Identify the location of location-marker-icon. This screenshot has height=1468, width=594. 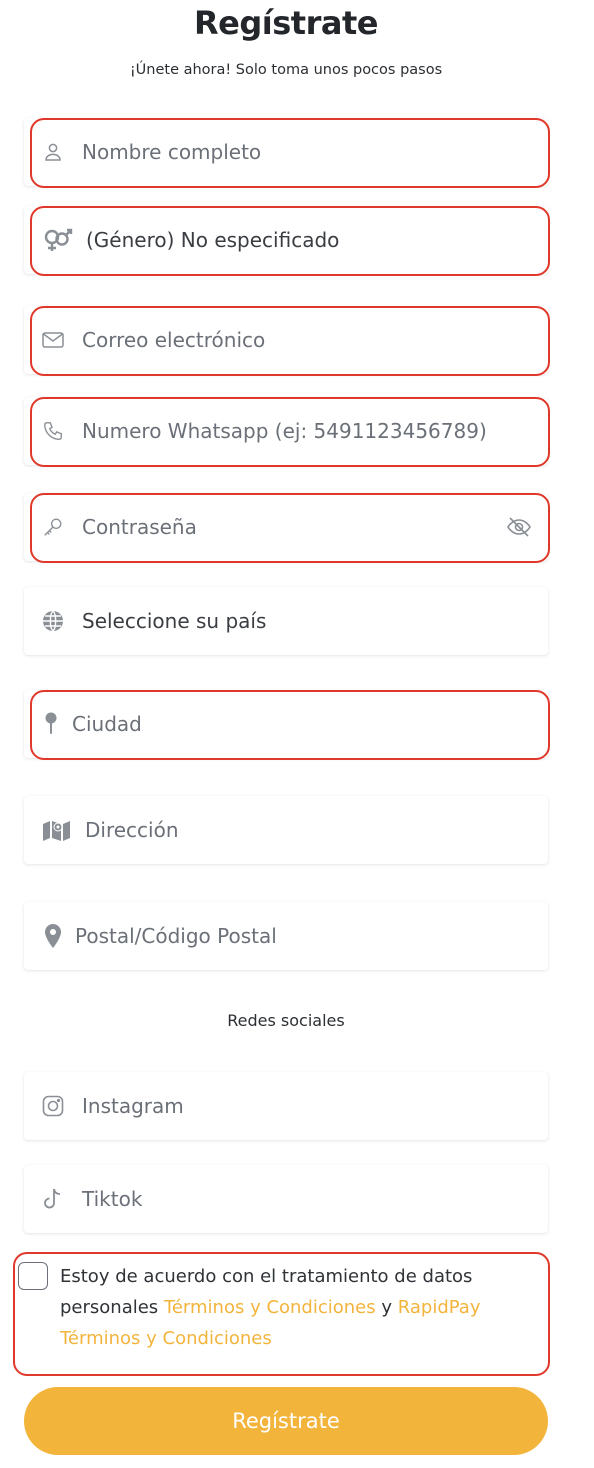
(53, 936).